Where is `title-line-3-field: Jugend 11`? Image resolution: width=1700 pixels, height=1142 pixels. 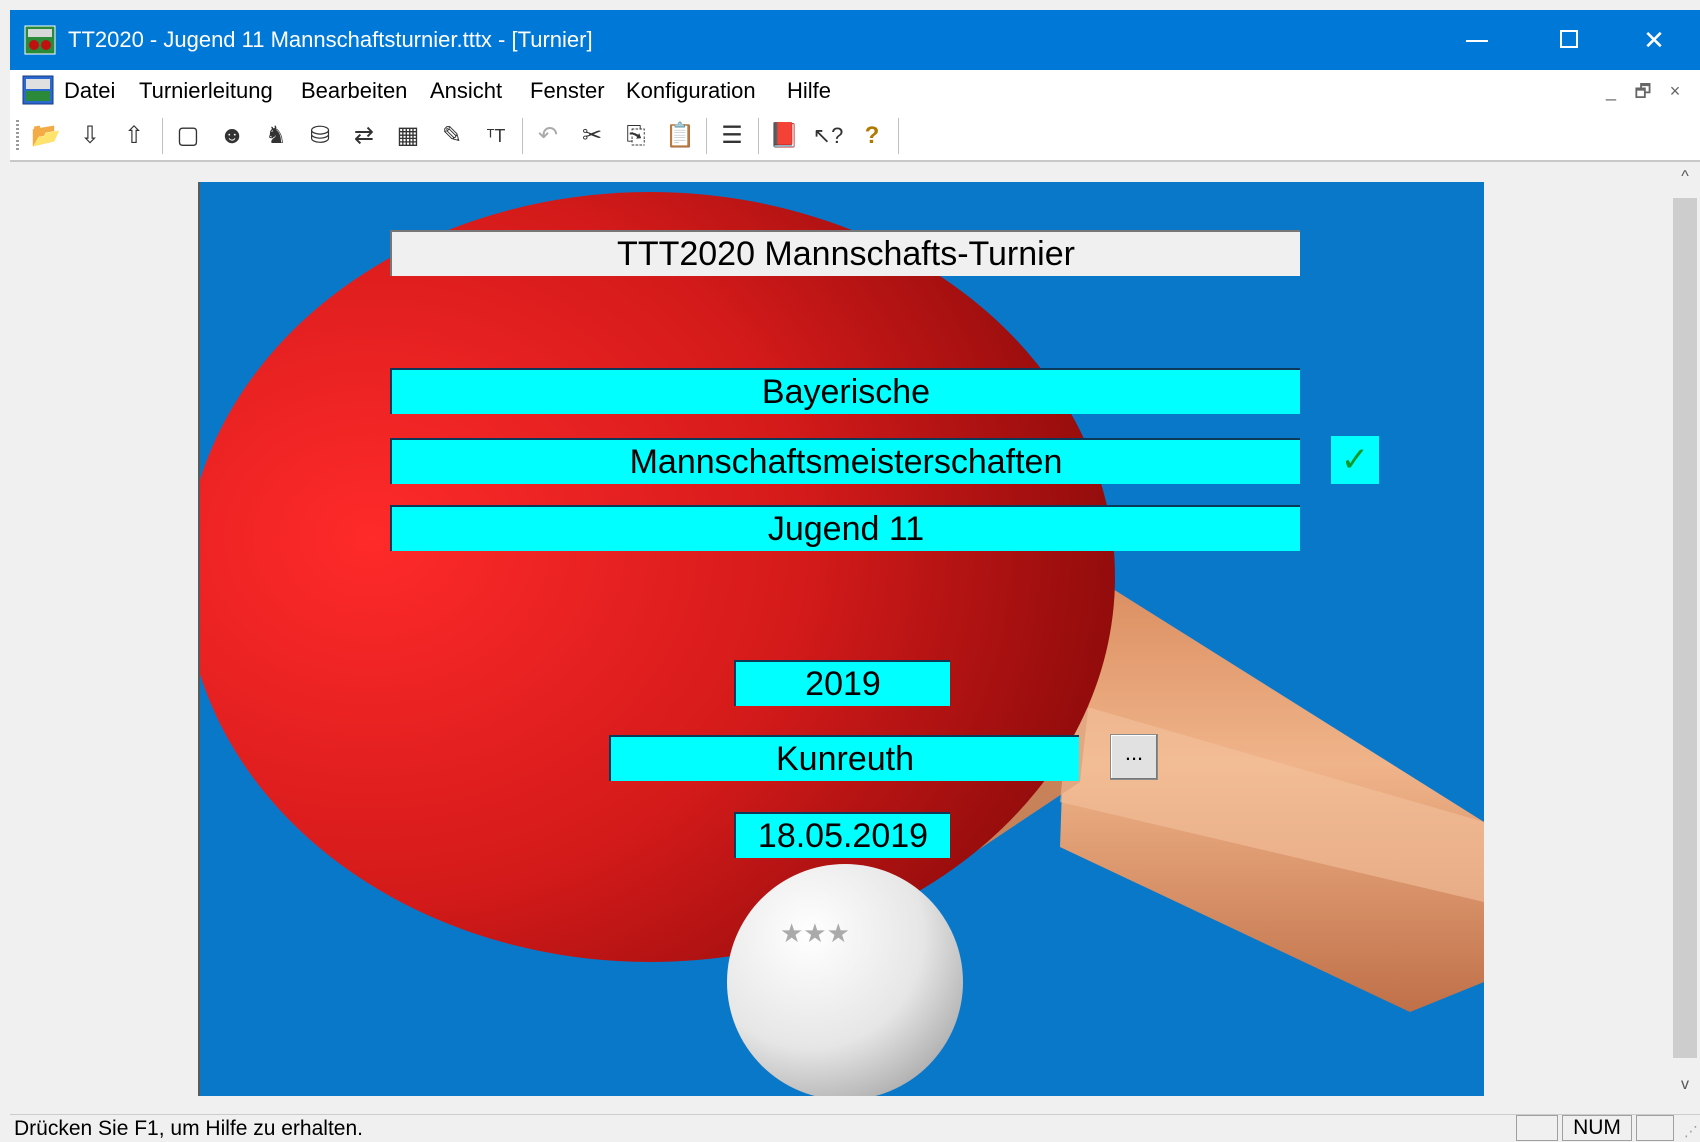 title-line-3-field: Jugend 11 is located at coordinates (845, 528).